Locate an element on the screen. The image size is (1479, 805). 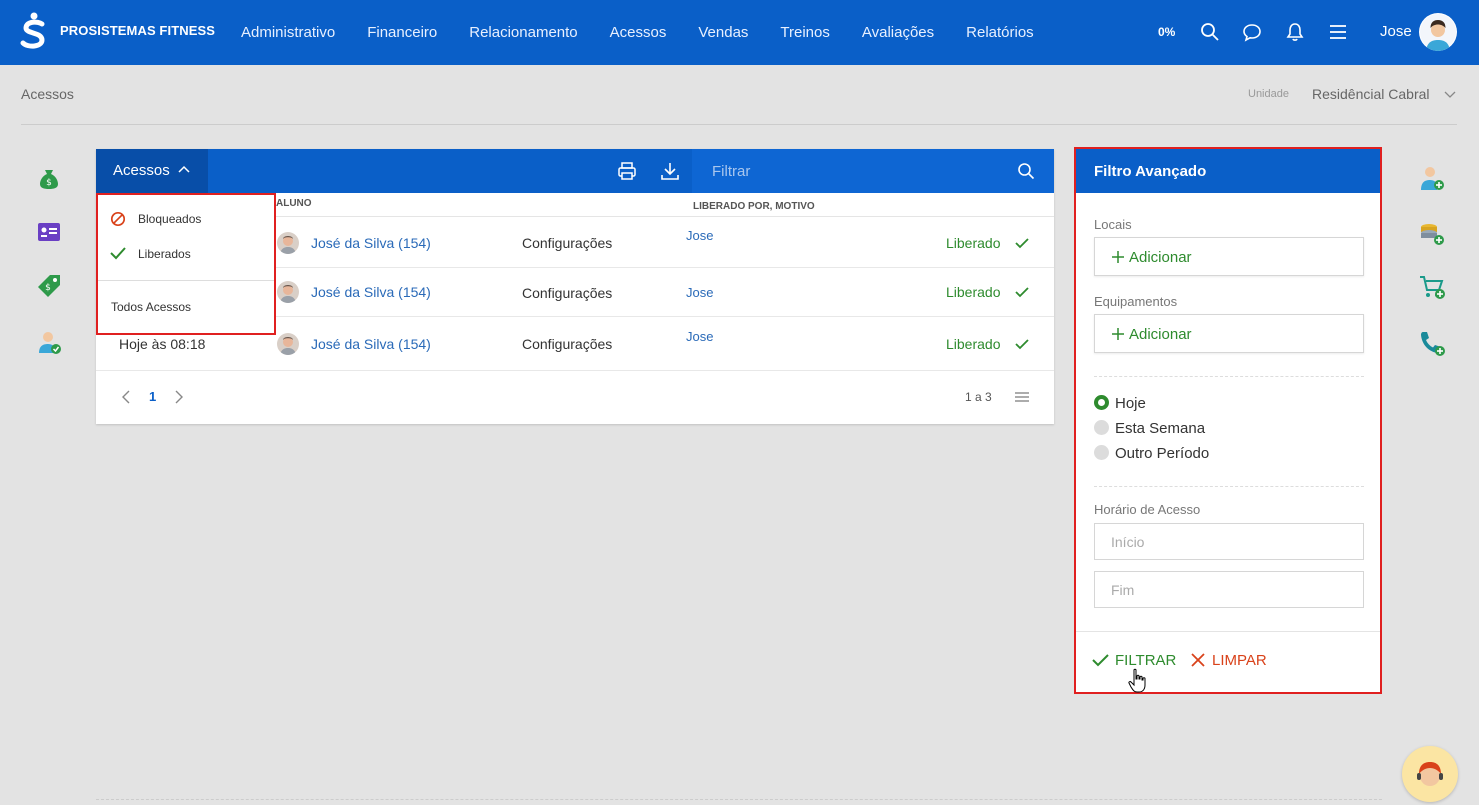
download-icon is located at coordinates (670, 171).